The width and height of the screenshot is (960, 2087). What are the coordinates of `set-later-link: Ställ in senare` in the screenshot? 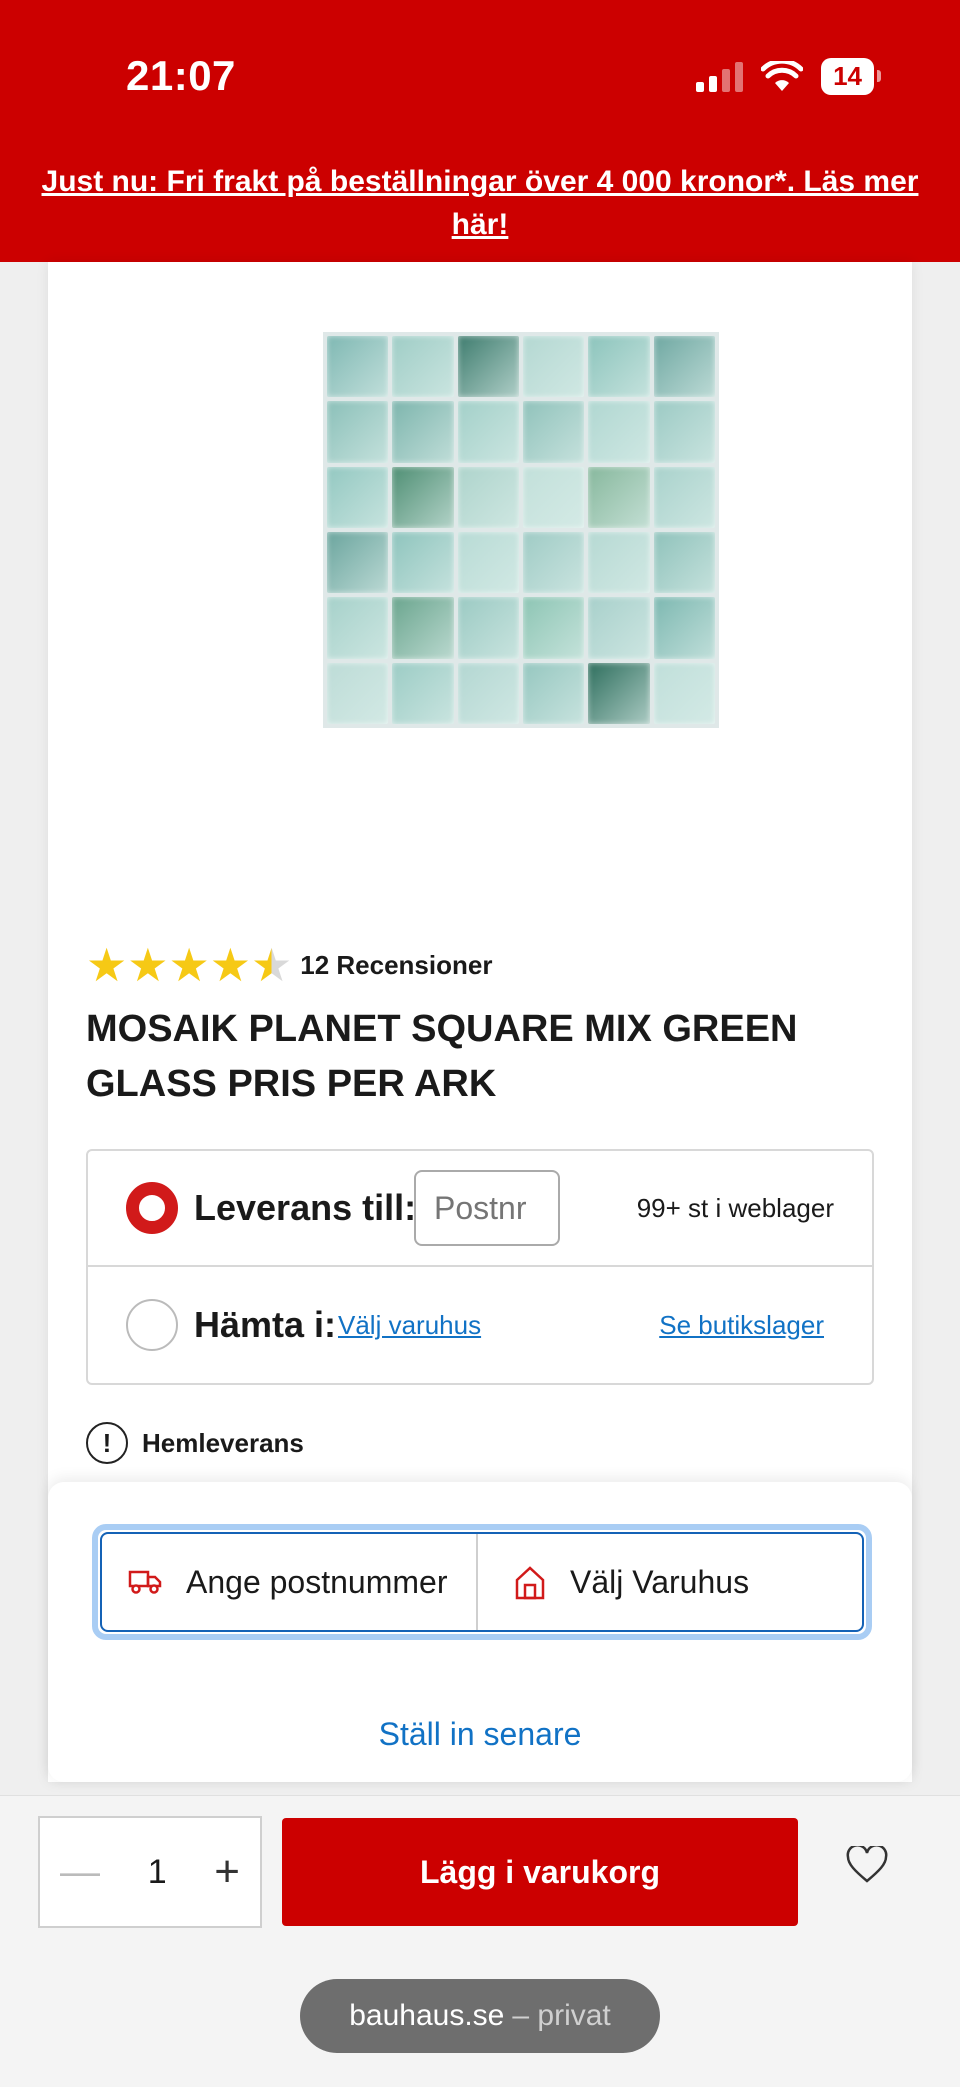 It's located at (480, 1734).